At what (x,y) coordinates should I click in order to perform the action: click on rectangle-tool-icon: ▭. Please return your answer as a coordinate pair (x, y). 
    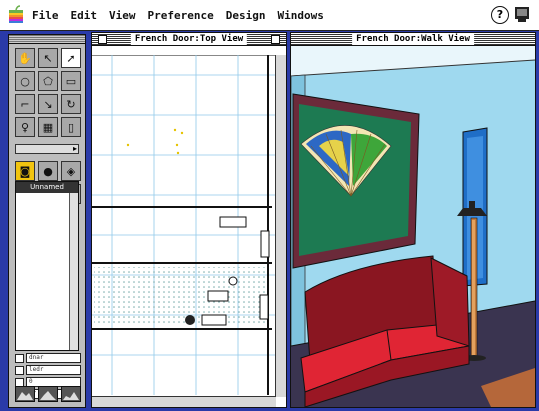
    Looking at the image, I should click on (71, 81).